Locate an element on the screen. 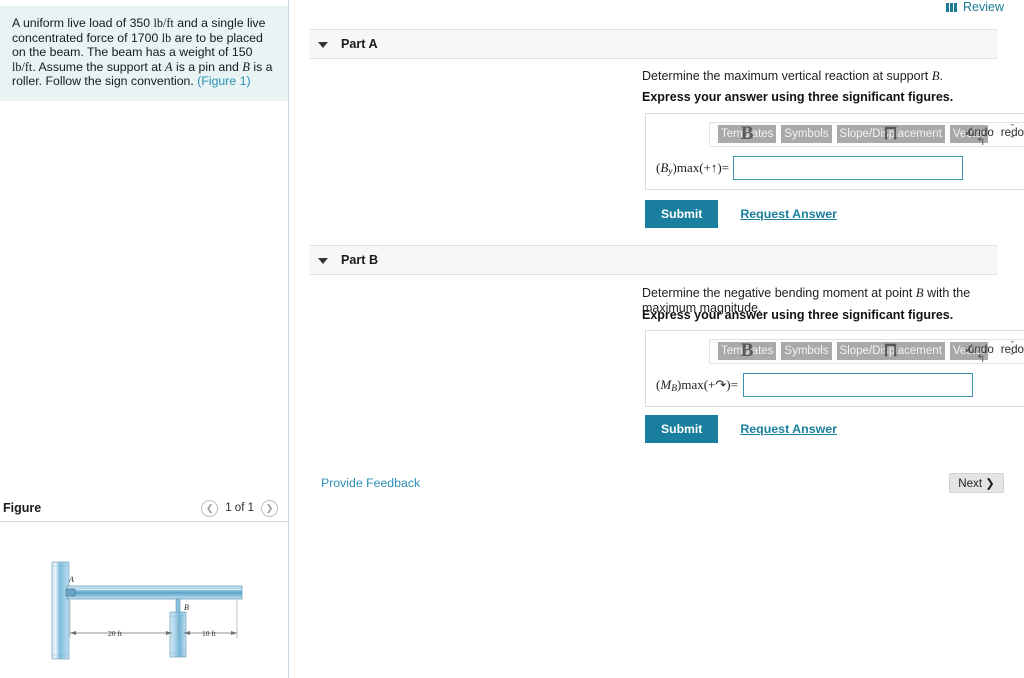  part-a-question-post: . is located at coordinates (941, 76).